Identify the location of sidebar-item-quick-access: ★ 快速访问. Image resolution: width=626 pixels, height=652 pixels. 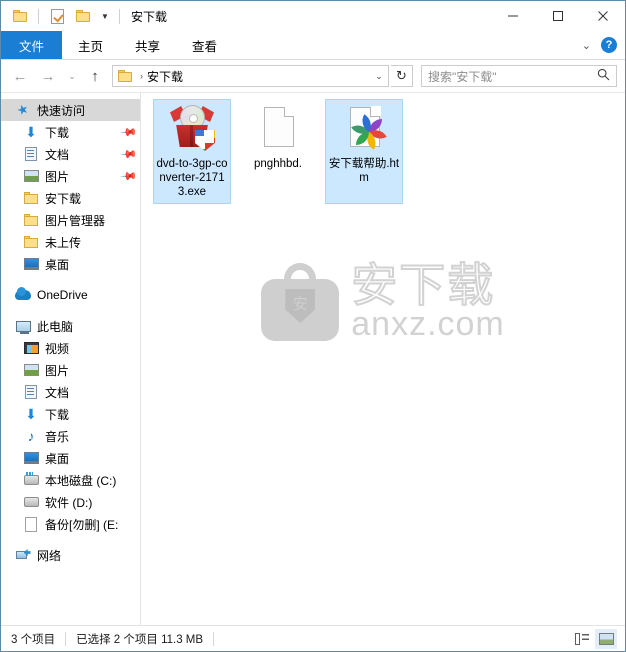
(70, 110).